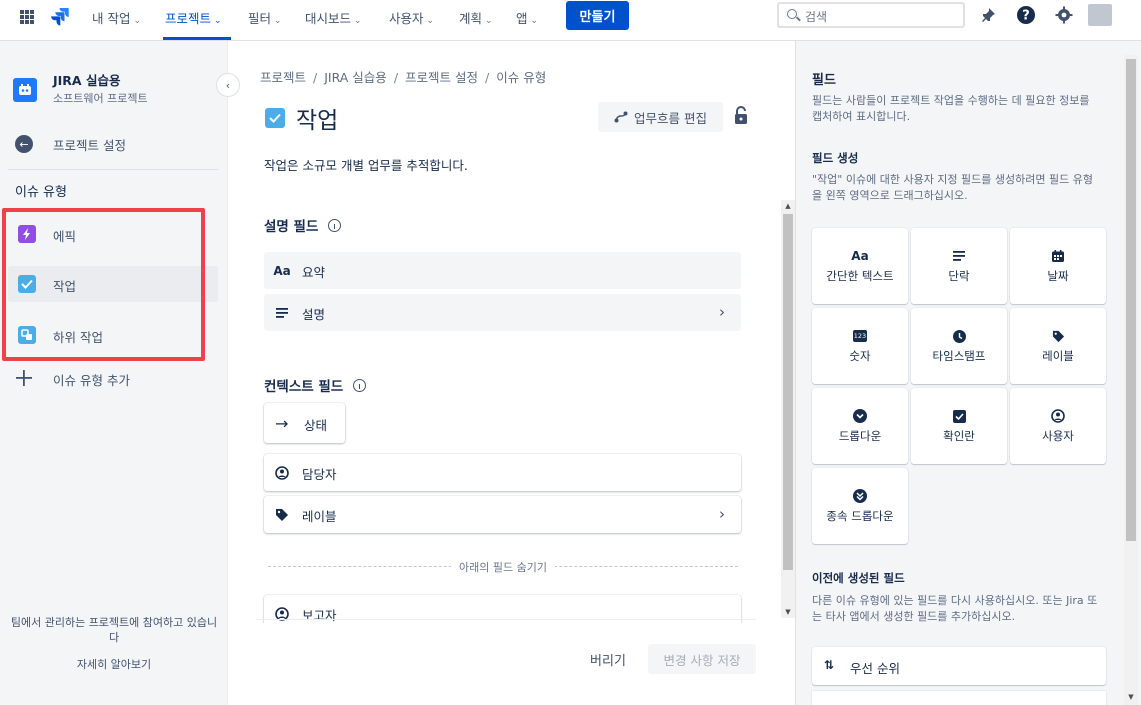 The width and height of the screenshot is (1141, 705). I want to click on add-issue-type-link: 이슈 유형 추가, so click(91, 379).